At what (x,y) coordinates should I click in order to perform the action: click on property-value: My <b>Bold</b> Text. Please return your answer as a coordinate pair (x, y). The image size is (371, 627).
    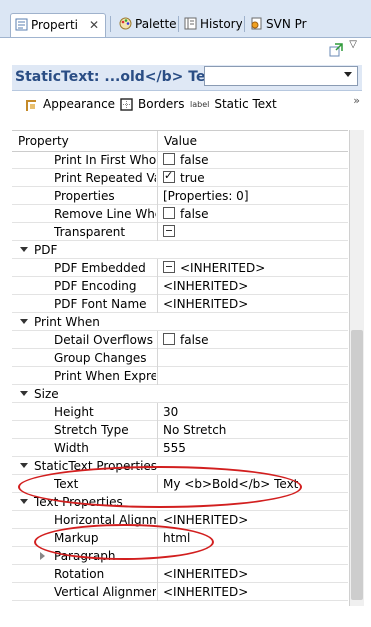
    Looking at the image, I should click on (230, 484).